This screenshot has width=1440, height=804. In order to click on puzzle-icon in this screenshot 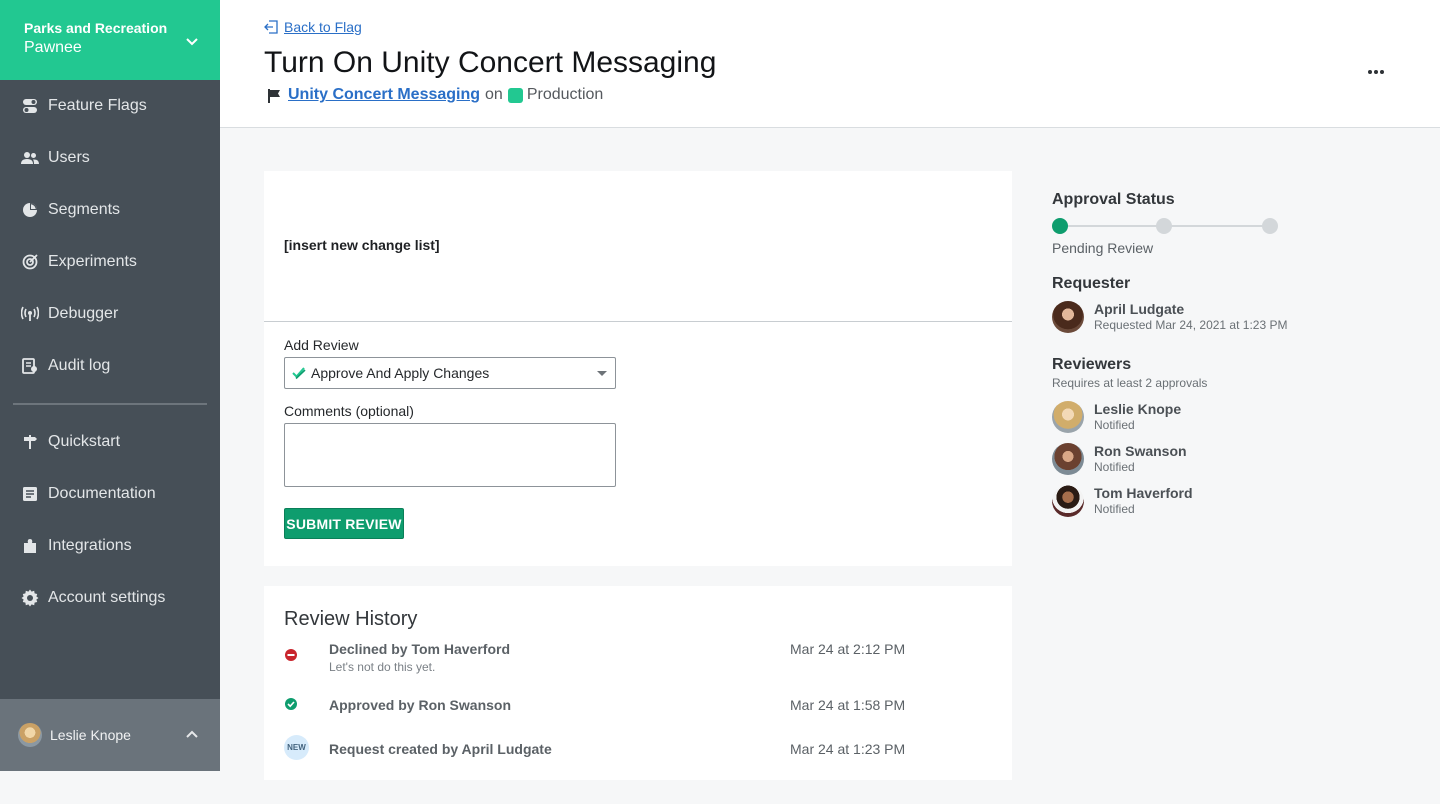, I will do `click(30, 546)`.